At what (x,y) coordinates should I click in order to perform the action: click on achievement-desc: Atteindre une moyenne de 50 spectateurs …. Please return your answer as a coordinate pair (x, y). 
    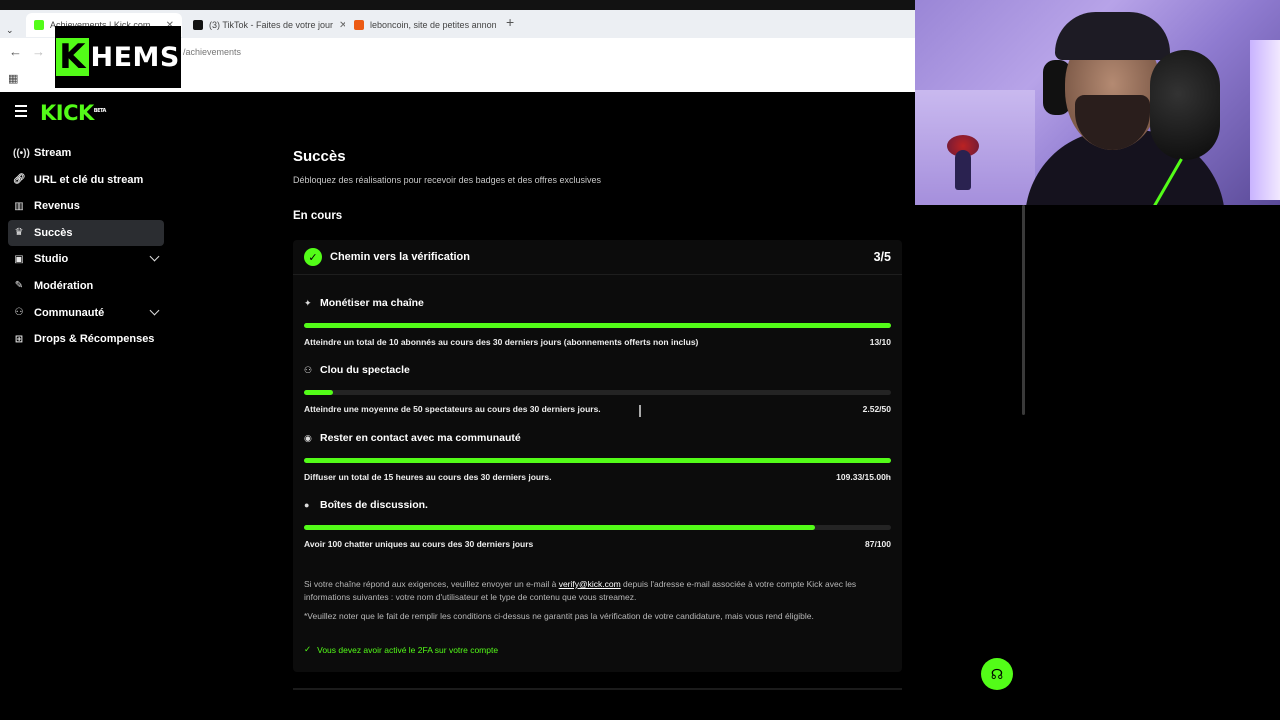
    Looking at the image, I should click on (452, 409).